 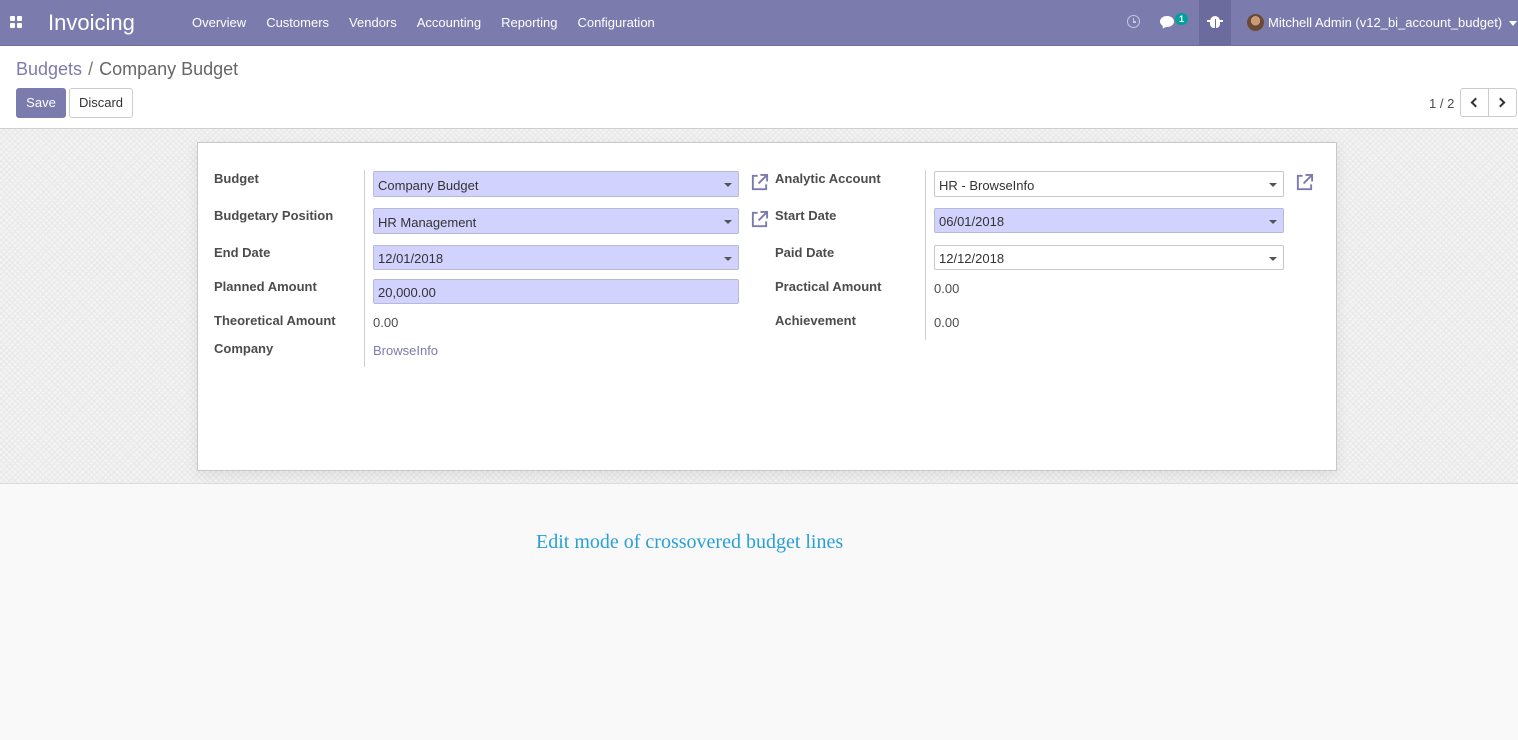 What do you see at coordinates (556, 291) in the screenshot?
I see `planned-amount-input: 20,000.00` at bounding box center [556, 291].